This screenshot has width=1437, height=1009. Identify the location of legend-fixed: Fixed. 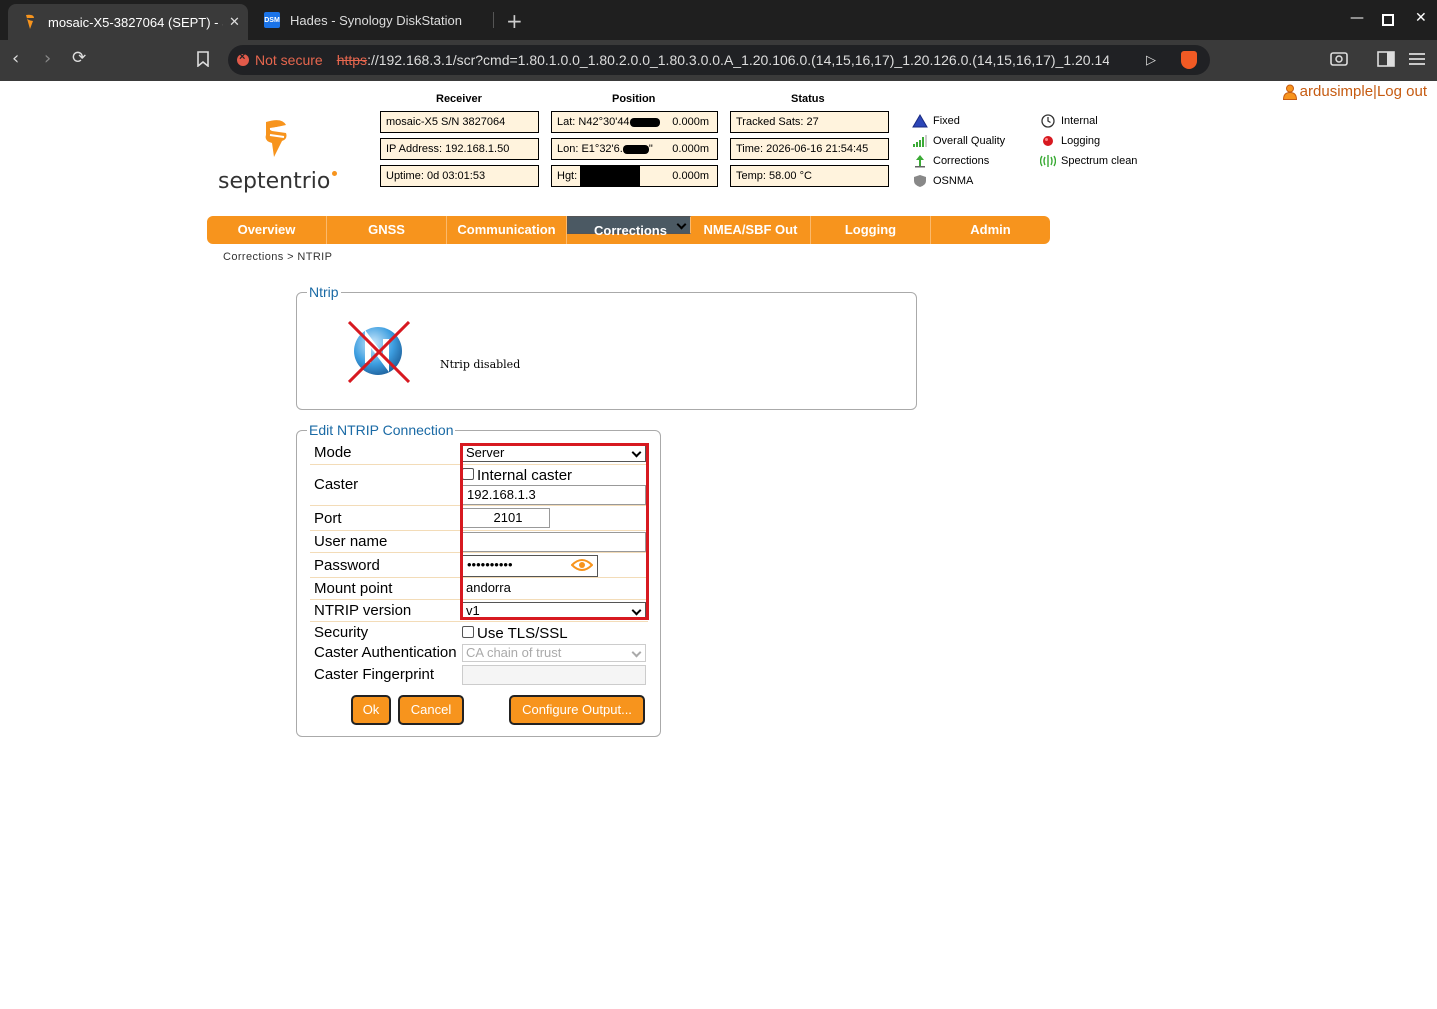
(936, 121).